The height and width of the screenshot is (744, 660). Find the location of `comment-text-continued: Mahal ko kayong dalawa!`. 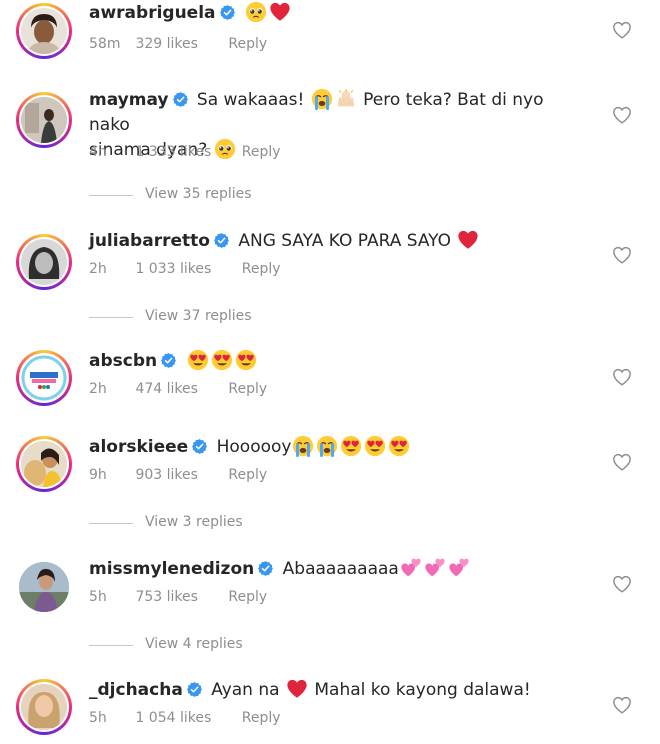

comment-text-continued: Mahal ko kayong dalawa! is located at coordinates (422, 690).